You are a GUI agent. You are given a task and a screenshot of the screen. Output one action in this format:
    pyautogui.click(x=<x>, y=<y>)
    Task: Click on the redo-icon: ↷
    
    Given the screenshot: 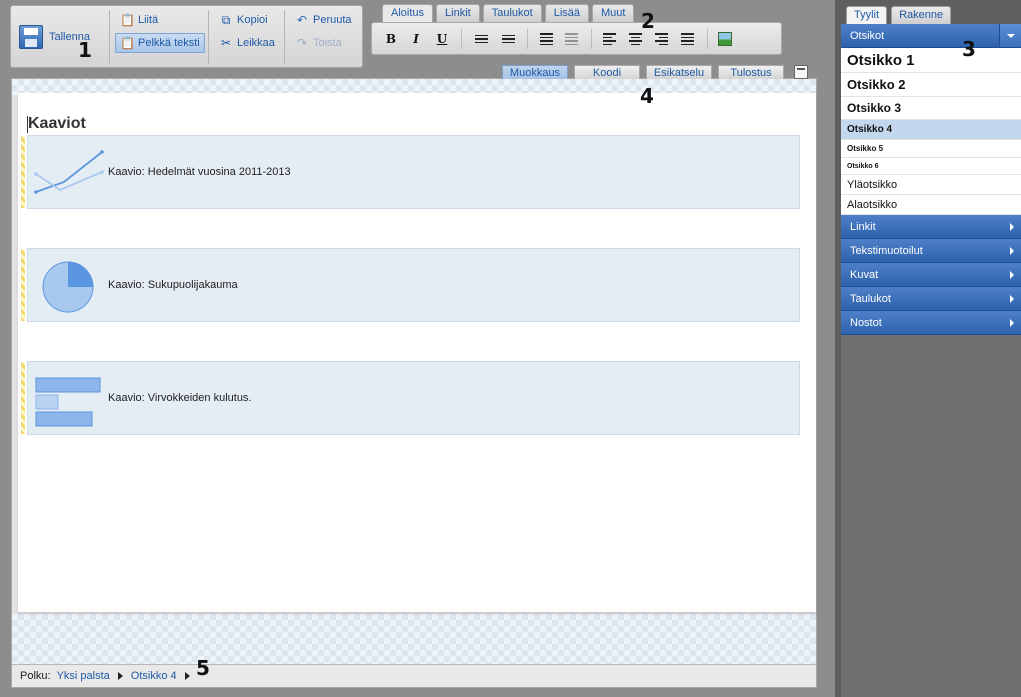 What is the action you would take?
    pyautogui.click(x=302, y=43)
    